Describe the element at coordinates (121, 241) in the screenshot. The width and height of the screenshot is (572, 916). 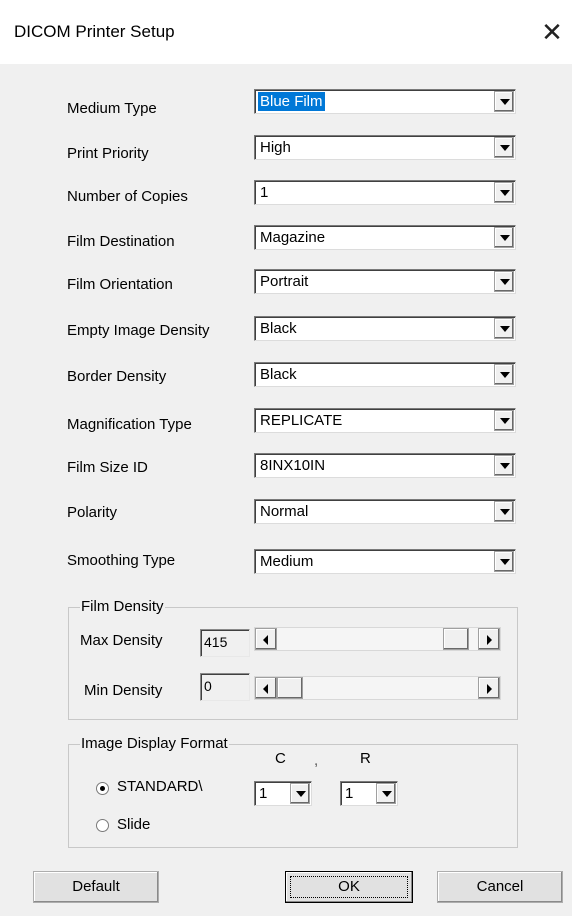
I see `film-destination-label: Film Destination` at that location.